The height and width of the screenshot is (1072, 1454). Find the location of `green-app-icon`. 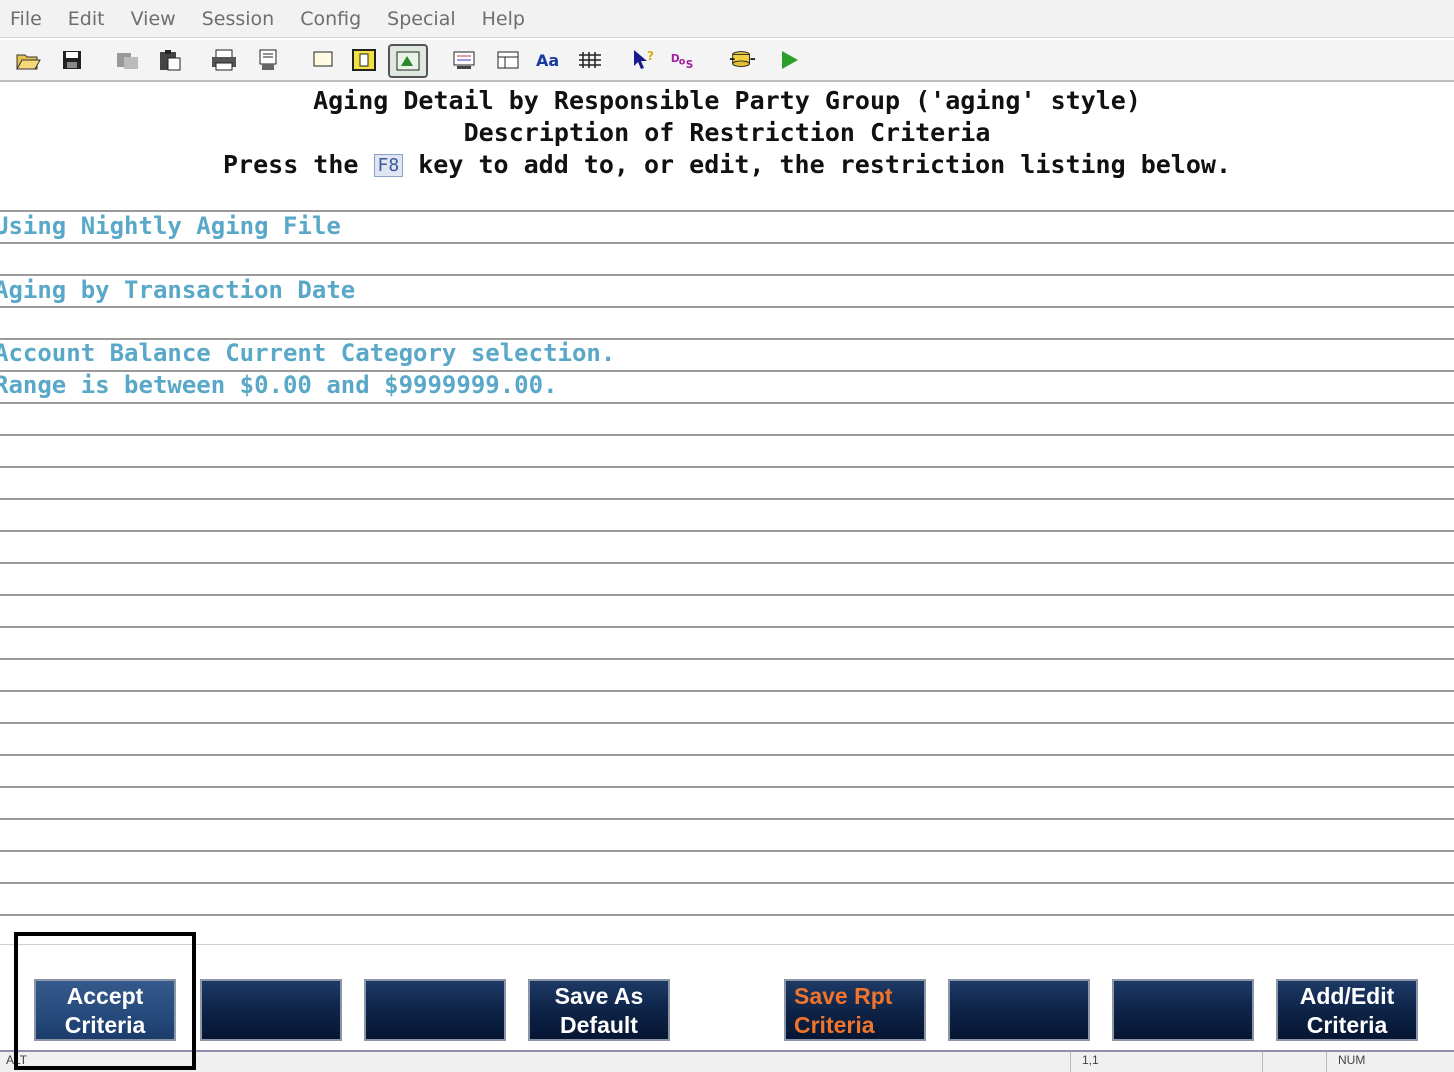

green-app-icon is located at coordinates (408, 61).